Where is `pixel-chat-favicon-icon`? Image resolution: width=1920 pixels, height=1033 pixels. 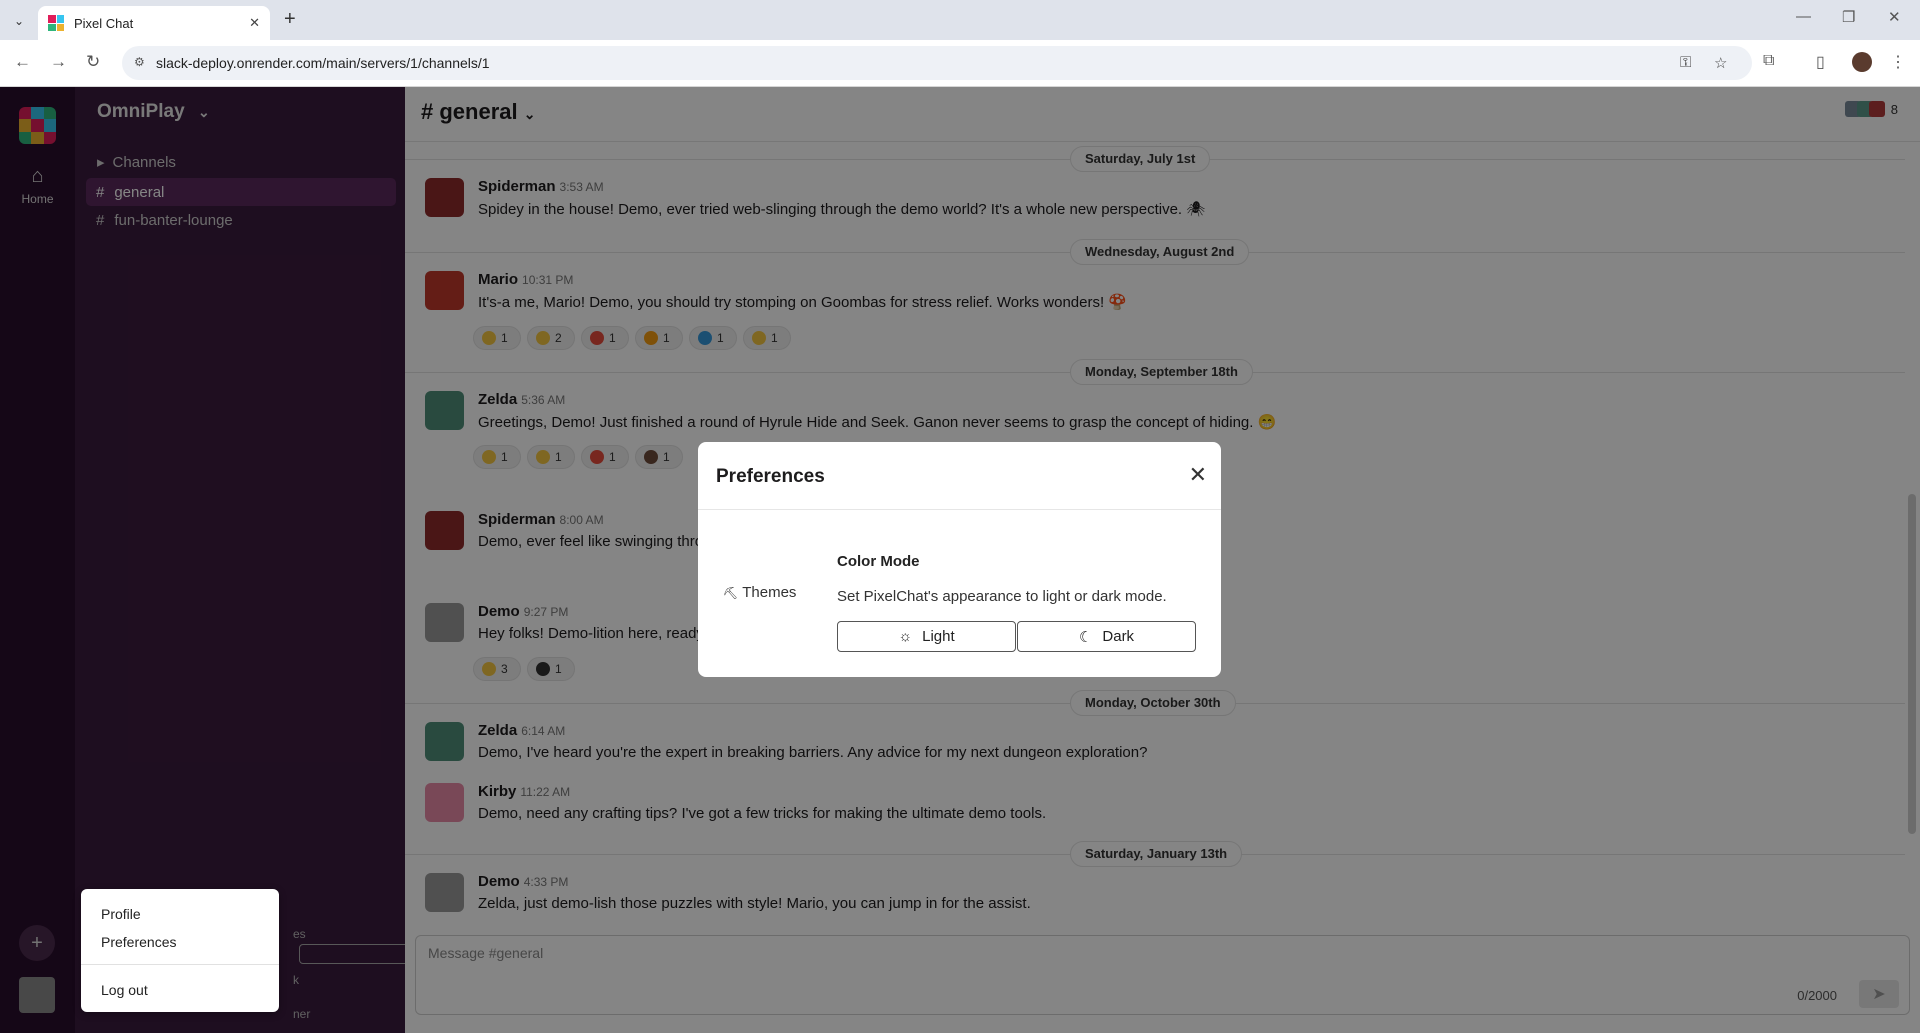 pixel-chat-favicon-icon is located at coordinates (56, 23).